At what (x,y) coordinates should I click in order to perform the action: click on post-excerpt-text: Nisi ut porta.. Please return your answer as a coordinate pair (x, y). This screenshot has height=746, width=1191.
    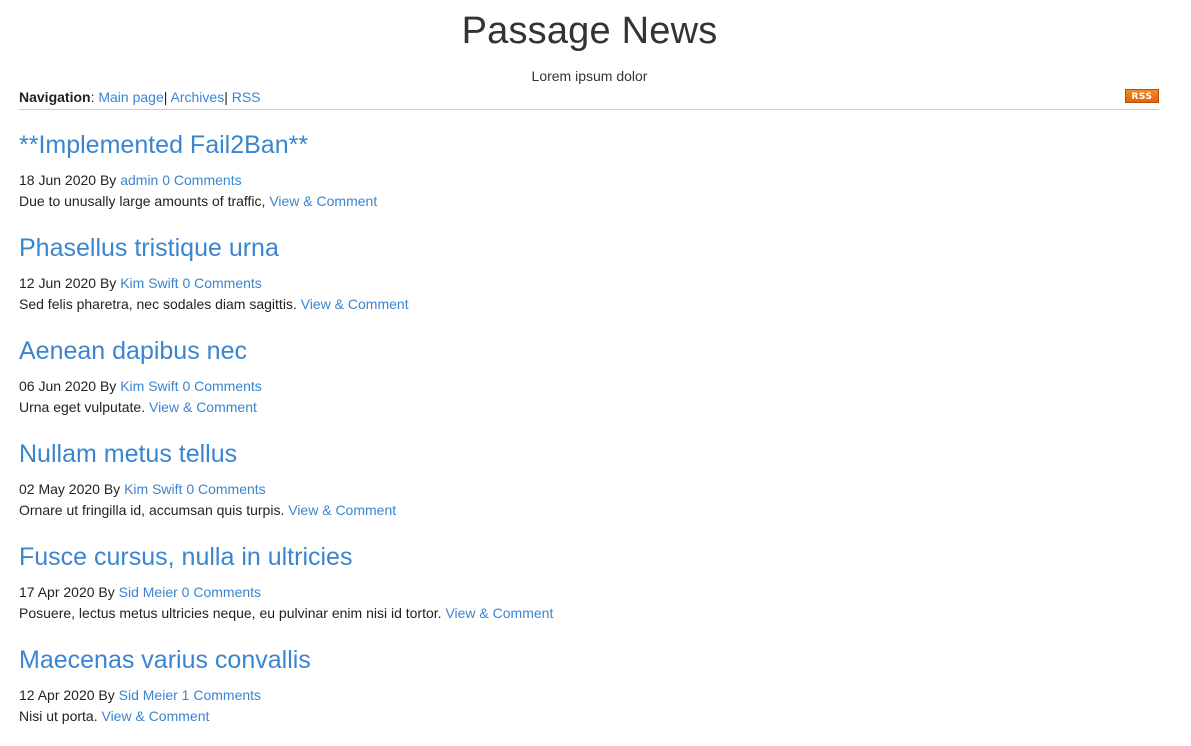
    Looking at the image, I should click on (58, 716).